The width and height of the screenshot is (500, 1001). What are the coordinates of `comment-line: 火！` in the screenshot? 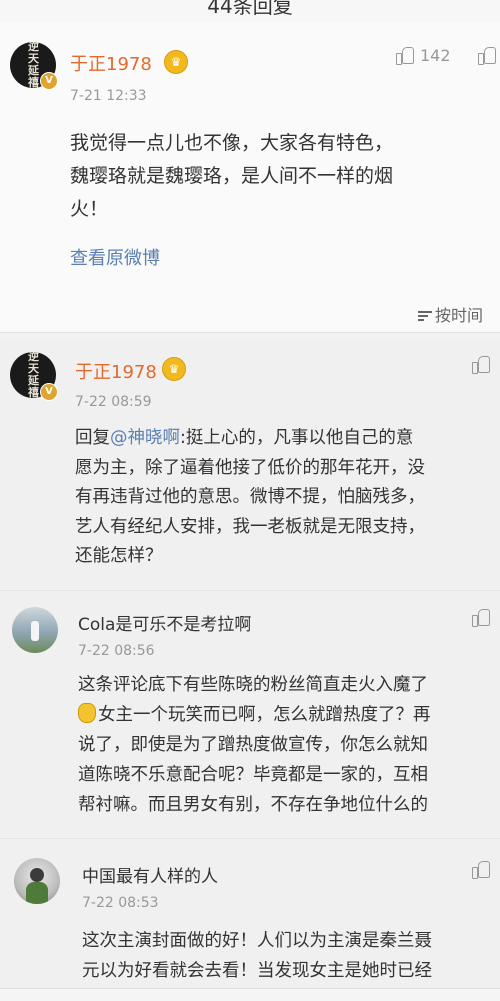 It's located at (89, 209).